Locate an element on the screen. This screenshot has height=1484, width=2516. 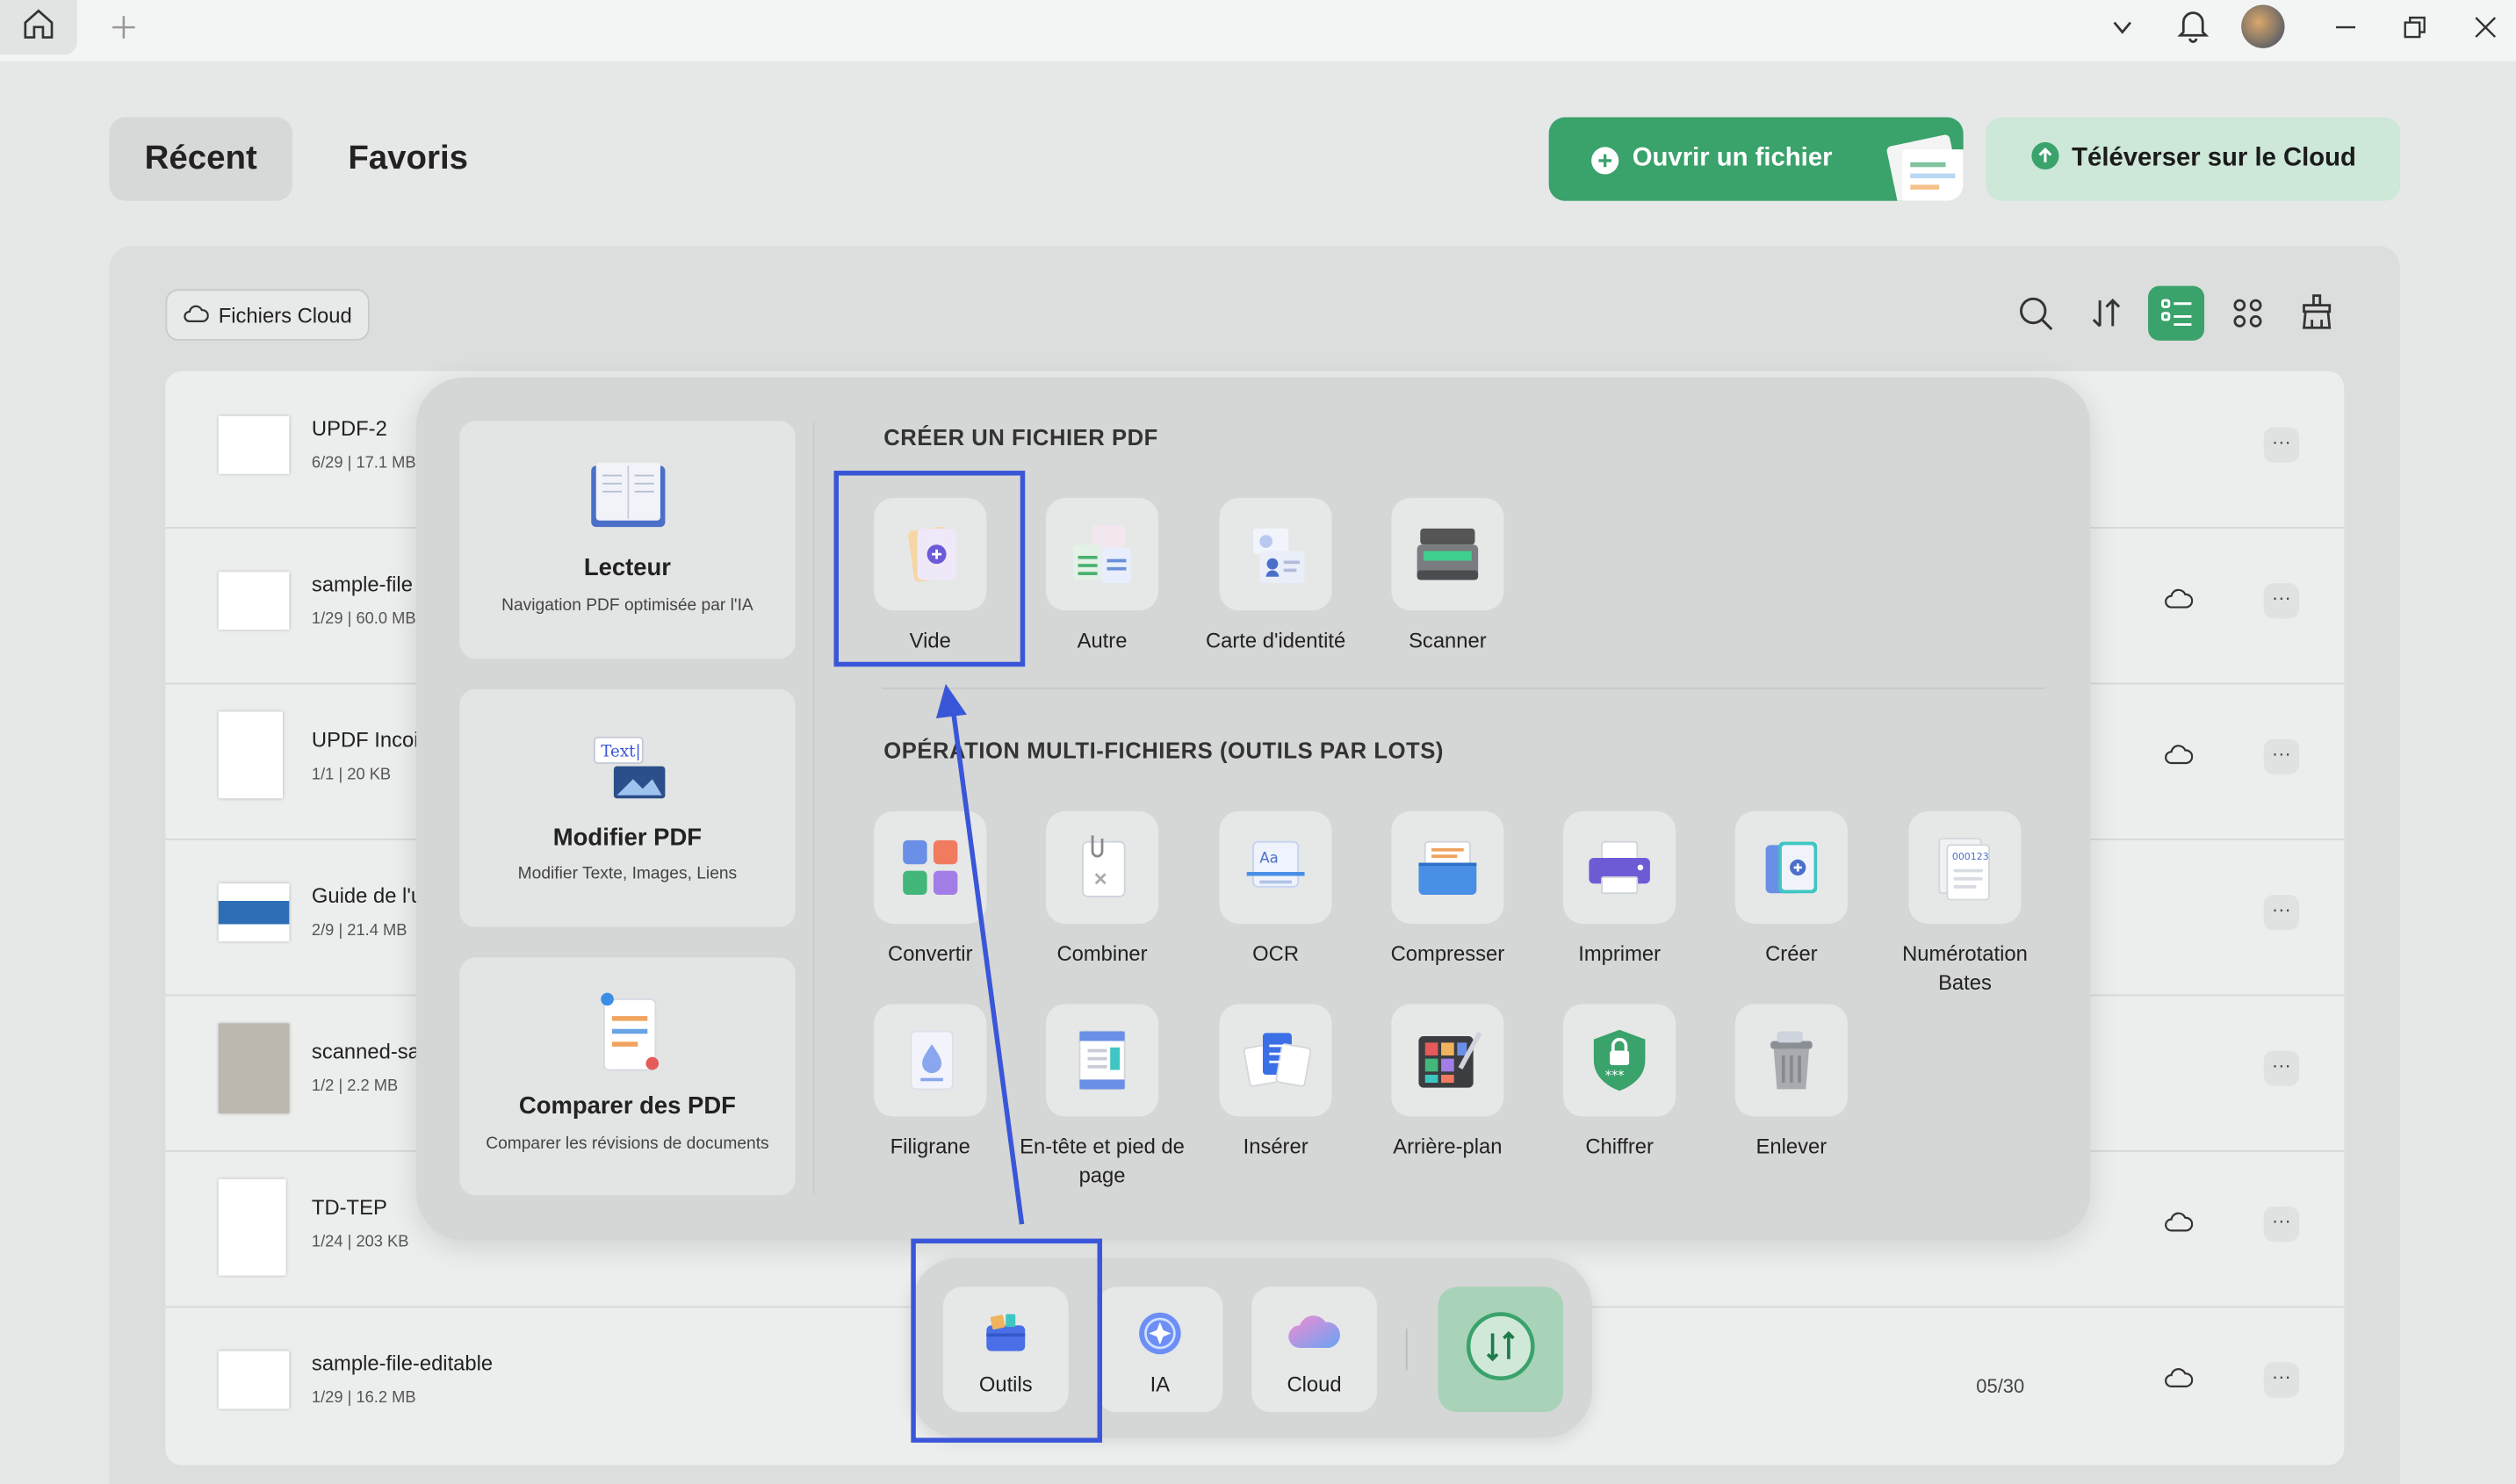
bates-numbering-tool: 000123 Numérotation Bates is located at coordinates (1965, 904).